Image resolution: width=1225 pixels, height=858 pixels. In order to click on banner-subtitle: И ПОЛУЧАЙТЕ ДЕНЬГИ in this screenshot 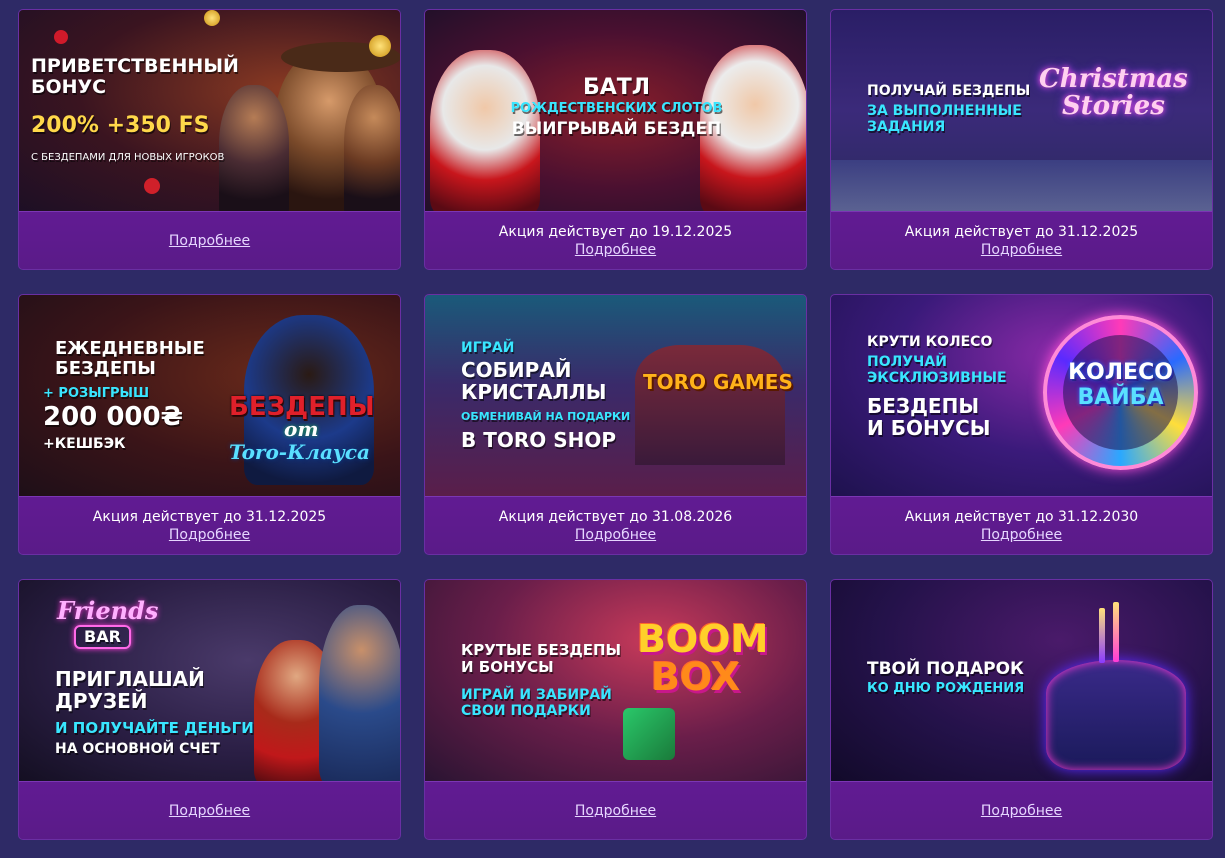, I will do `click(154, 728)`.